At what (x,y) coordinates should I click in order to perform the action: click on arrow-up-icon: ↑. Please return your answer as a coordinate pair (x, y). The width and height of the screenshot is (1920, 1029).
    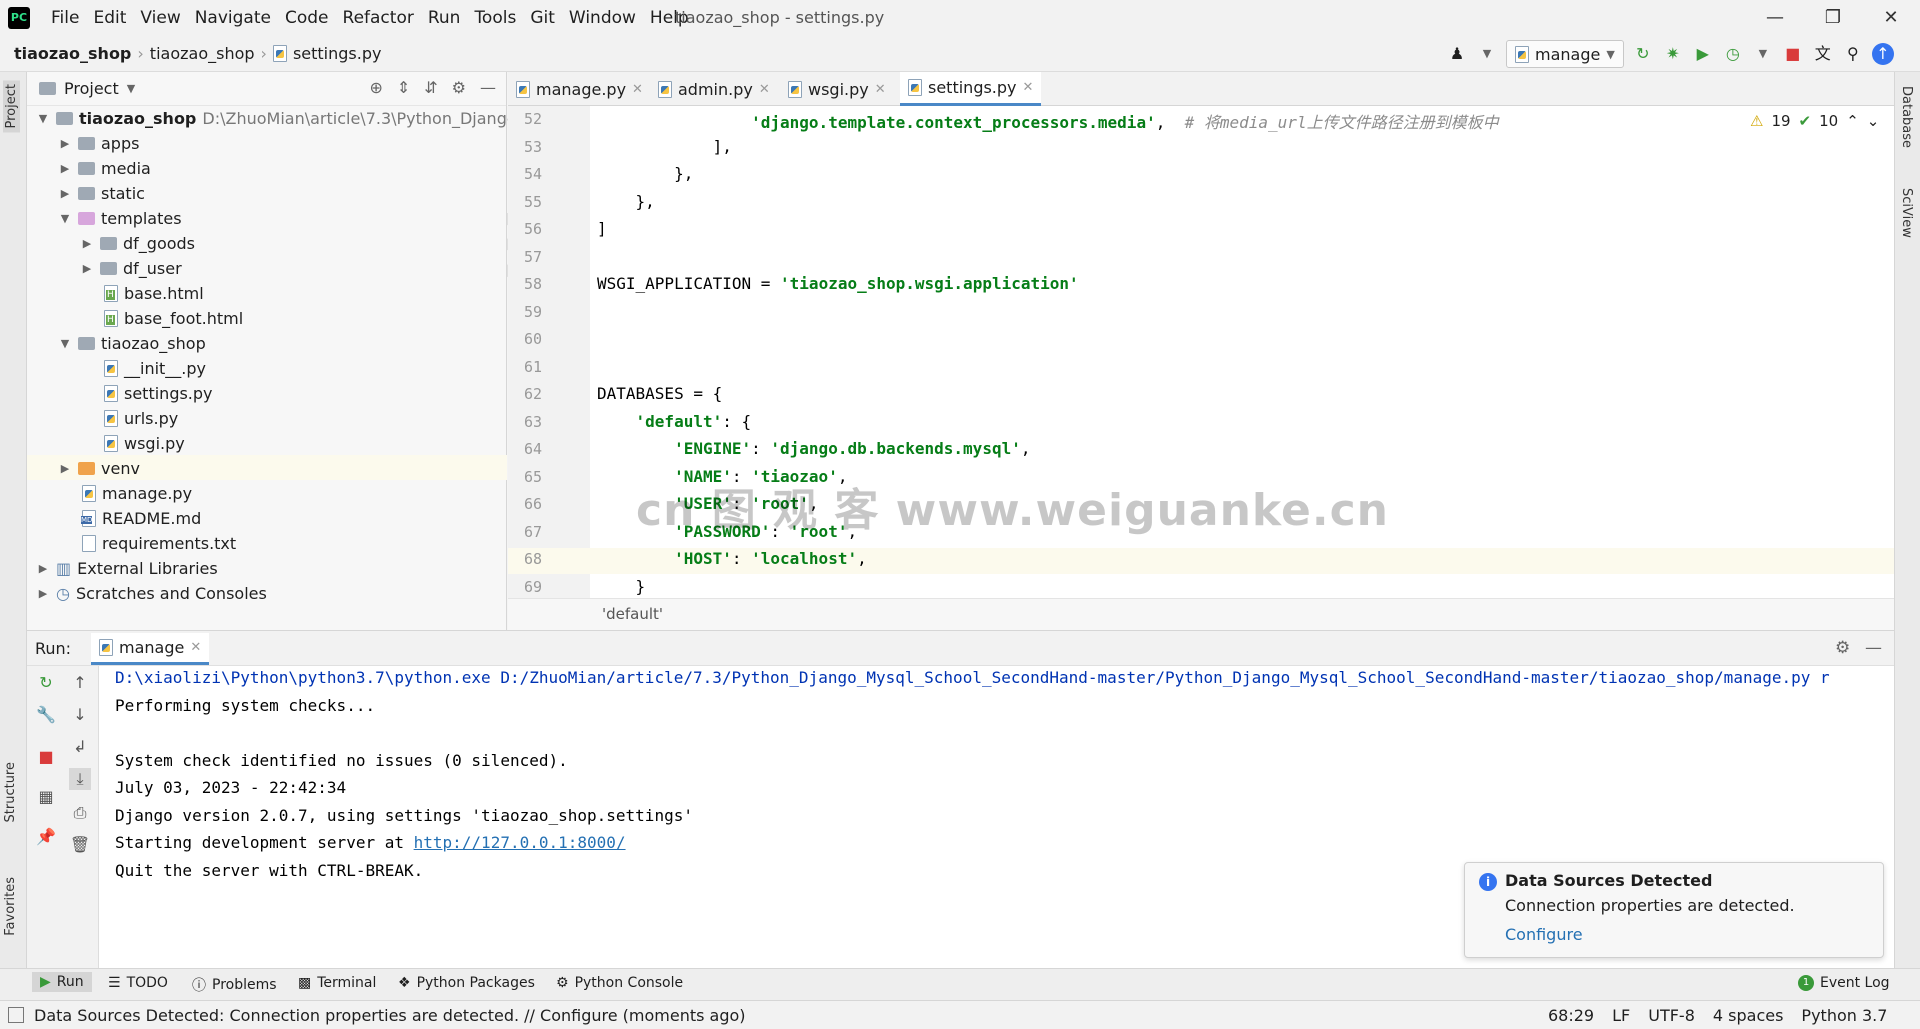
    Looking at the image, I should click on (80, 683).